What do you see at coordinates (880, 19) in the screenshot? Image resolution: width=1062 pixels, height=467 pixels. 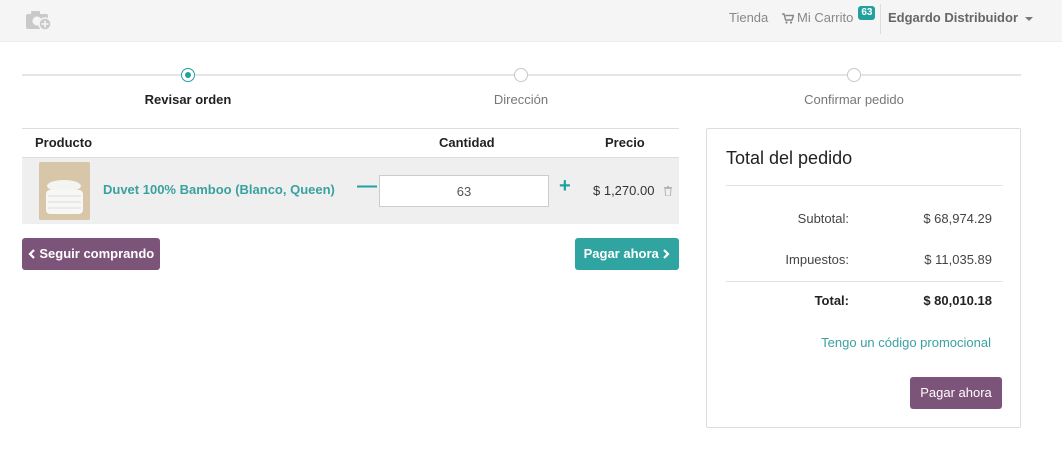 I see `nav-divider` at bounding box center [880, 19].